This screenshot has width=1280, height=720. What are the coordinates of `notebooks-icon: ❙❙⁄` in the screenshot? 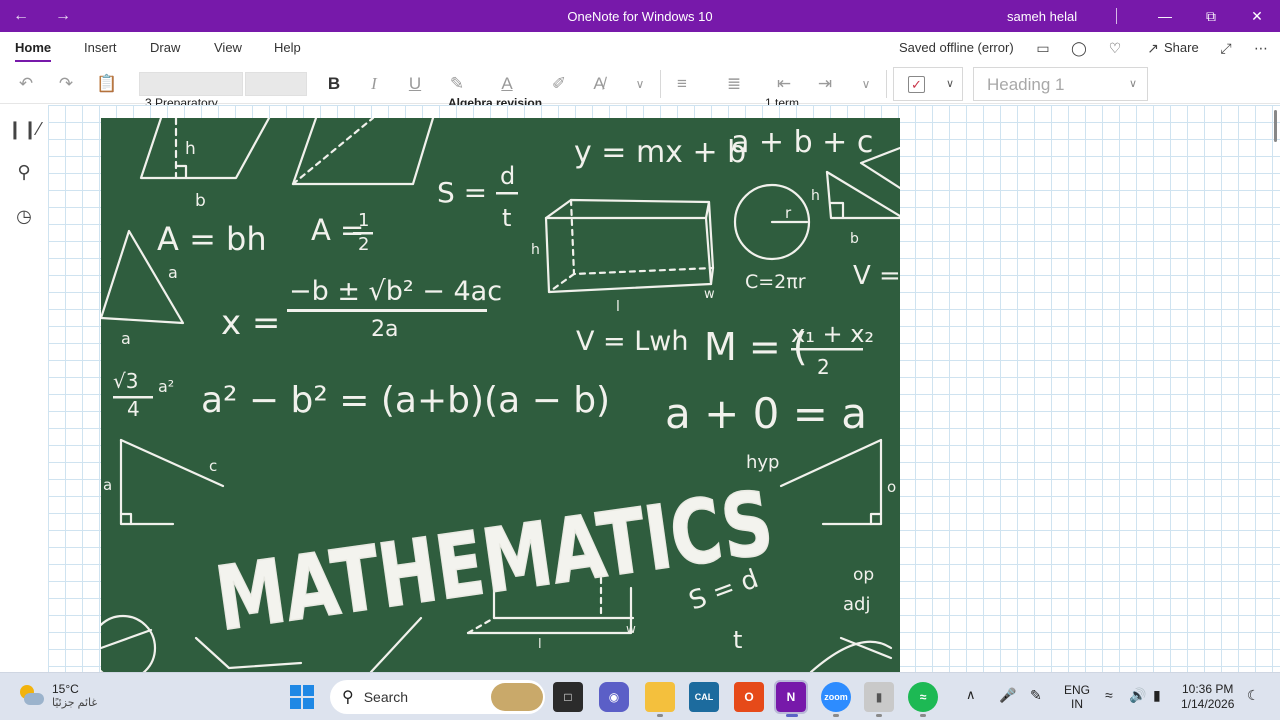 It's located at (23, 129).